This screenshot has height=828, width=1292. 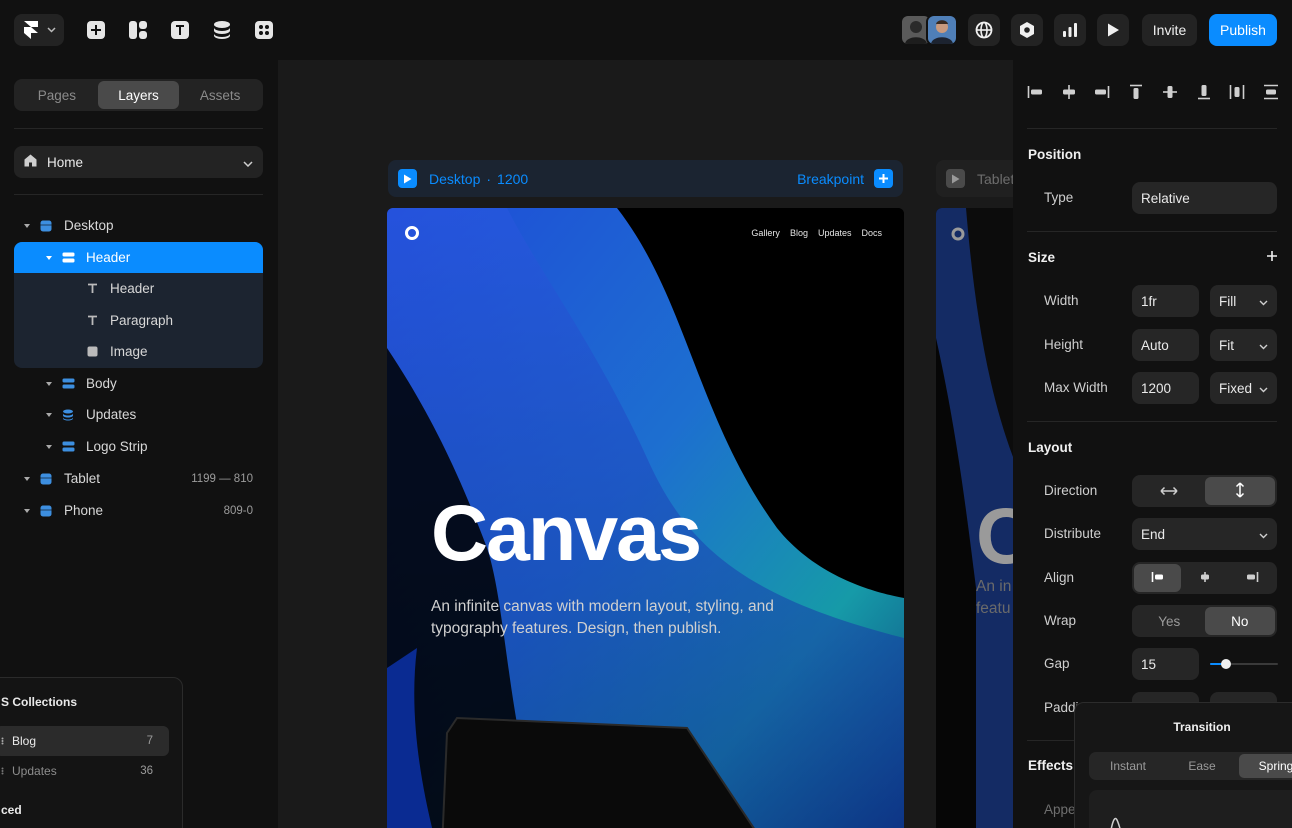 I want to click on align-center-icon, so click(x=1205, y=578).